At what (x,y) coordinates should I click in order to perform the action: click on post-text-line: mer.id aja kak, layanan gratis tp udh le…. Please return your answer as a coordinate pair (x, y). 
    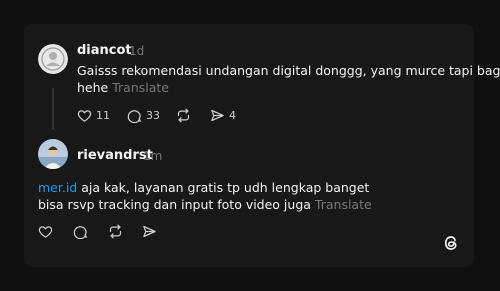
    Looking at the image, I should click on (204, 187).